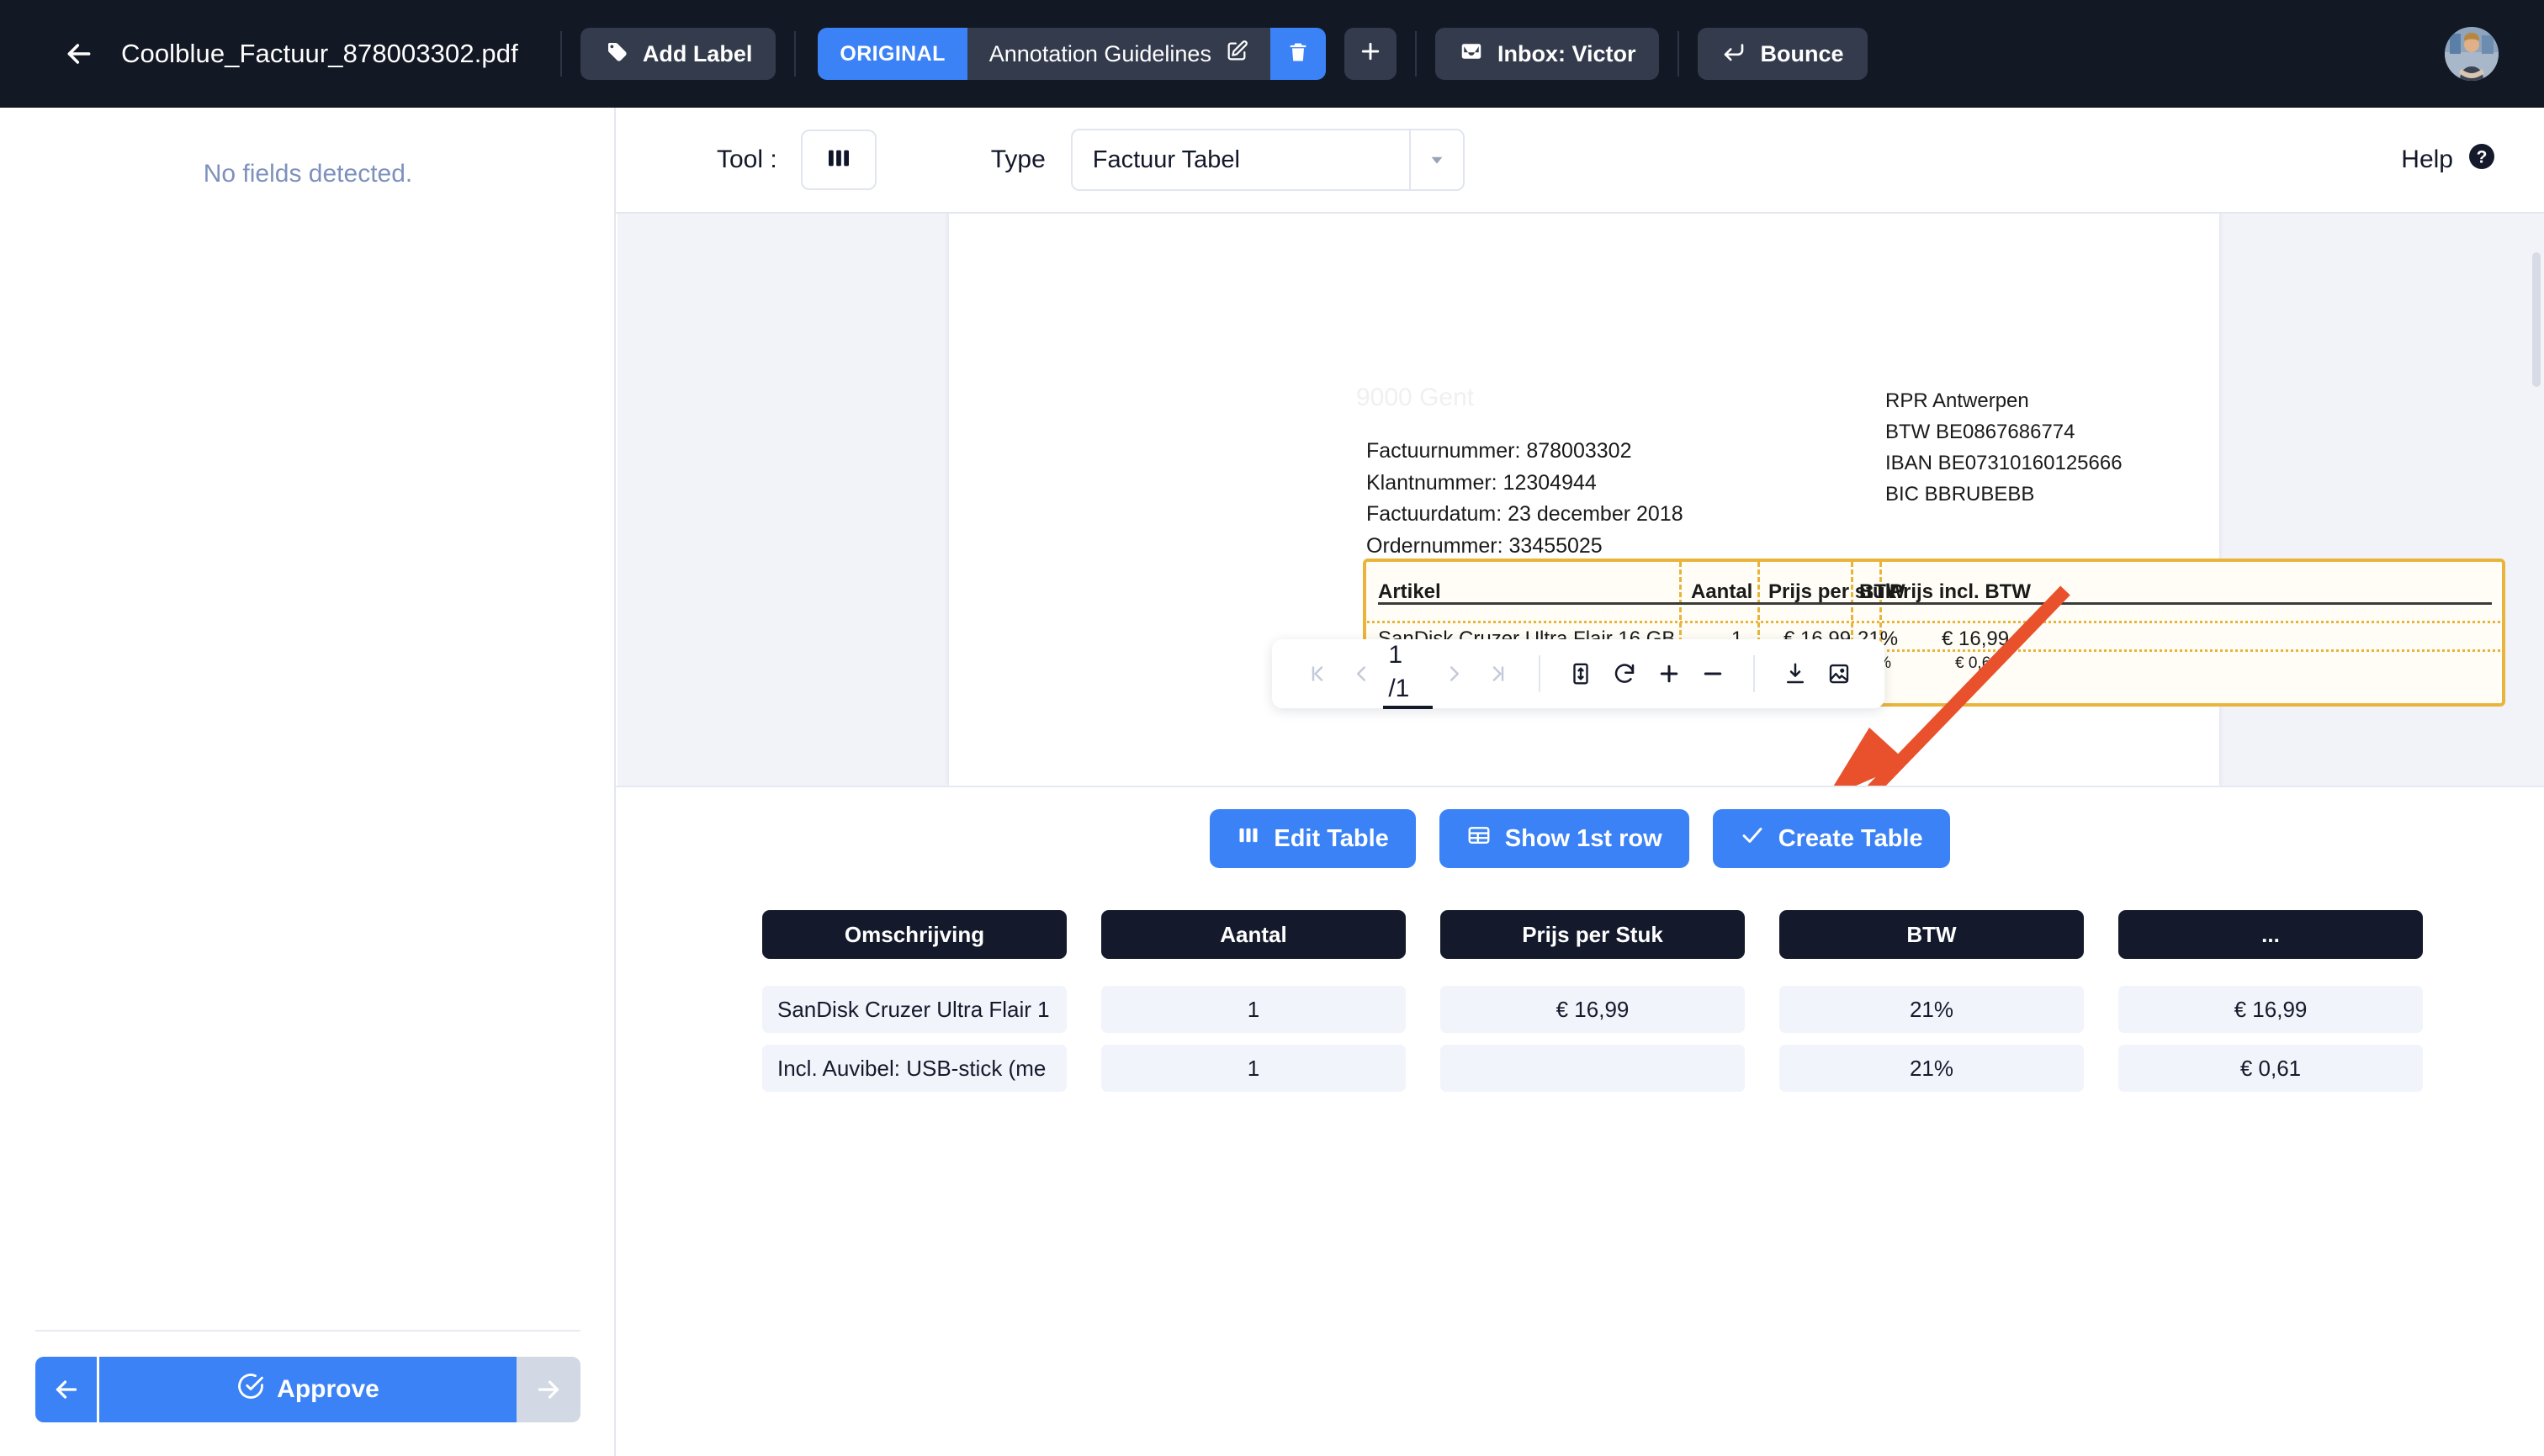 The image size is (2544, 1456). I want to click on inbox-icon, so click(1471, 54).